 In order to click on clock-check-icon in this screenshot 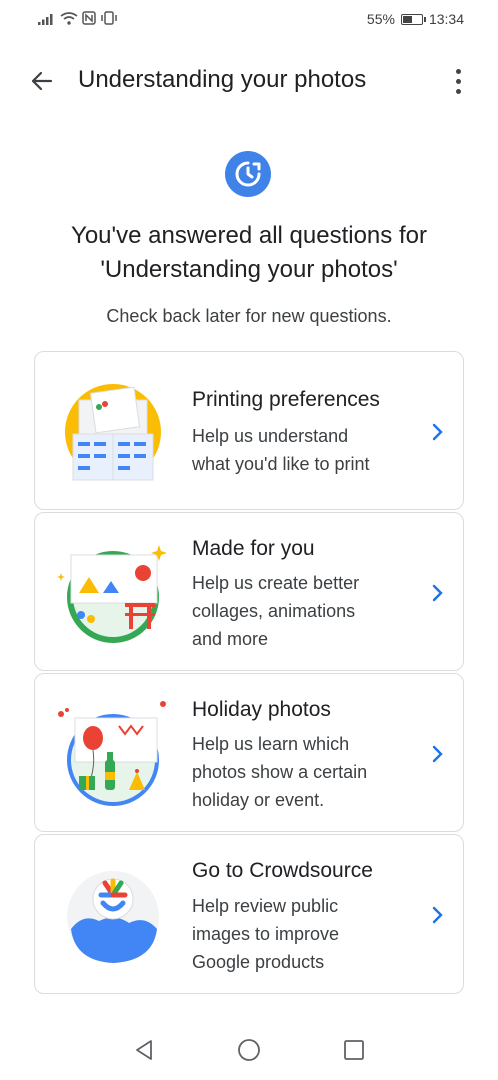, I will do `click(248, 174)`.